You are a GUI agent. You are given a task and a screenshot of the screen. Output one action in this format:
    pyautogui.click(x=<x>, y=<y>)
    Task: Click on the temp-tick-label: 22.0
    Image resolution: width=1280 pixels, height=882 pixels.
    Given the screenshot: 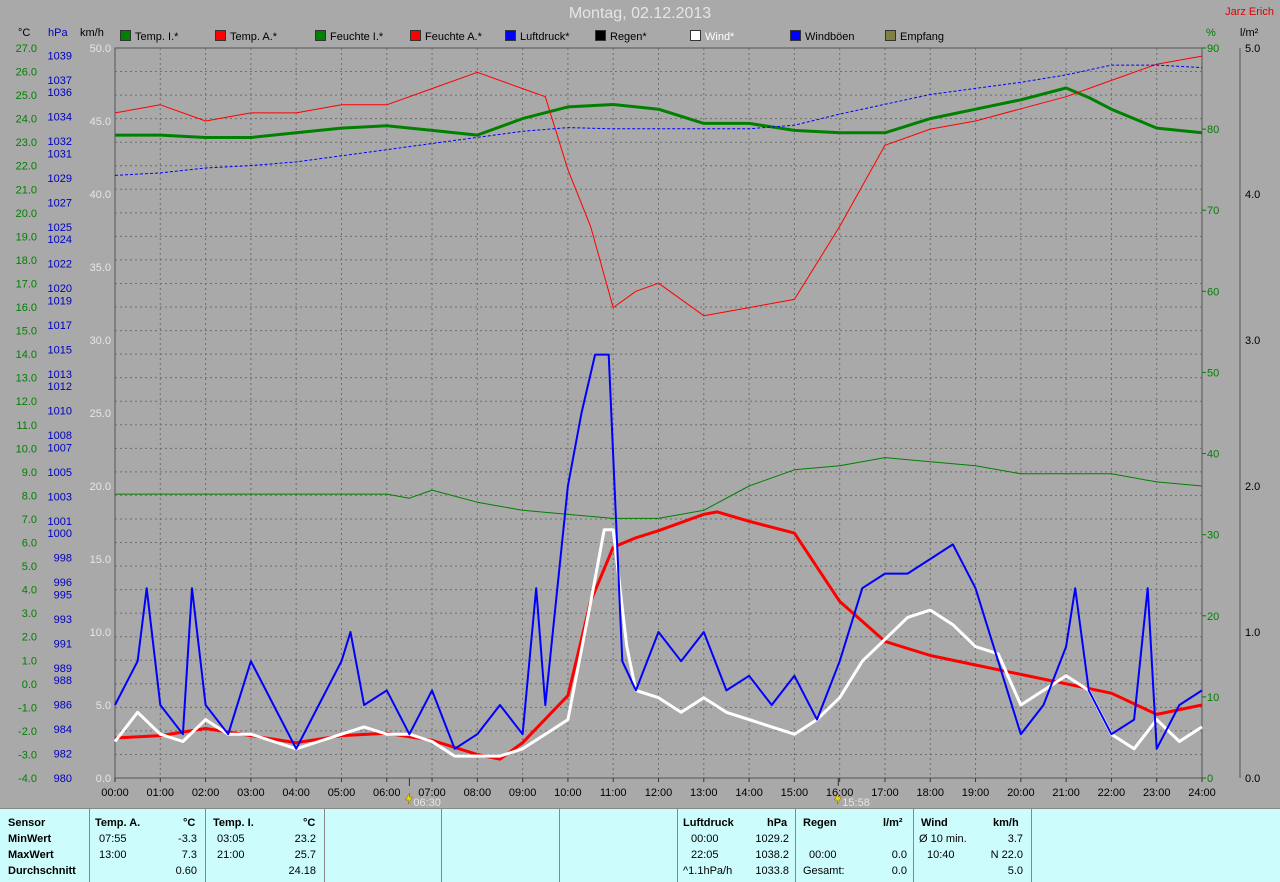 What is the action you would take?
    pyautogui.click(x=26, y=167)
    